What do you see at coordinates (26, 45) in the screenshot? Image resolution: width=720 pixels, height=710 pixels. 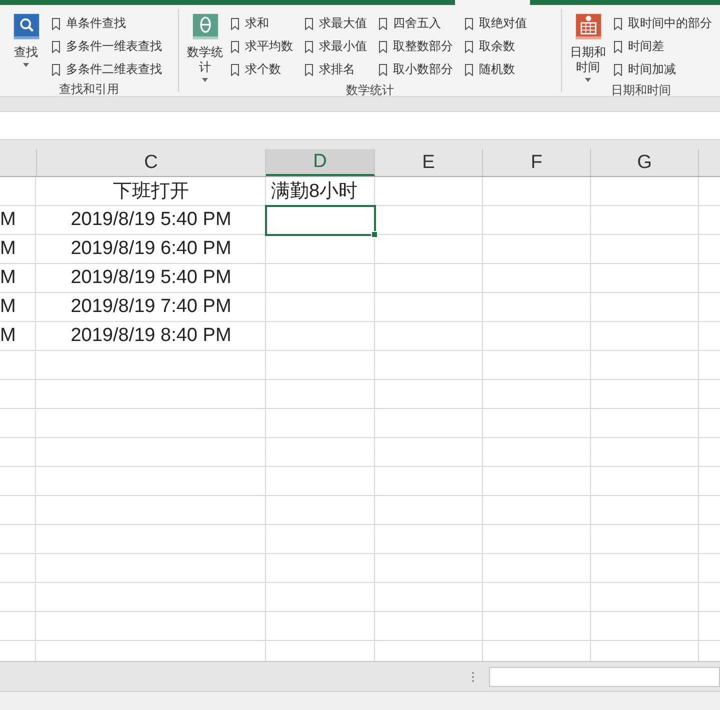 I see `ribbon-button: 查找` at bounding box center [26, 45].